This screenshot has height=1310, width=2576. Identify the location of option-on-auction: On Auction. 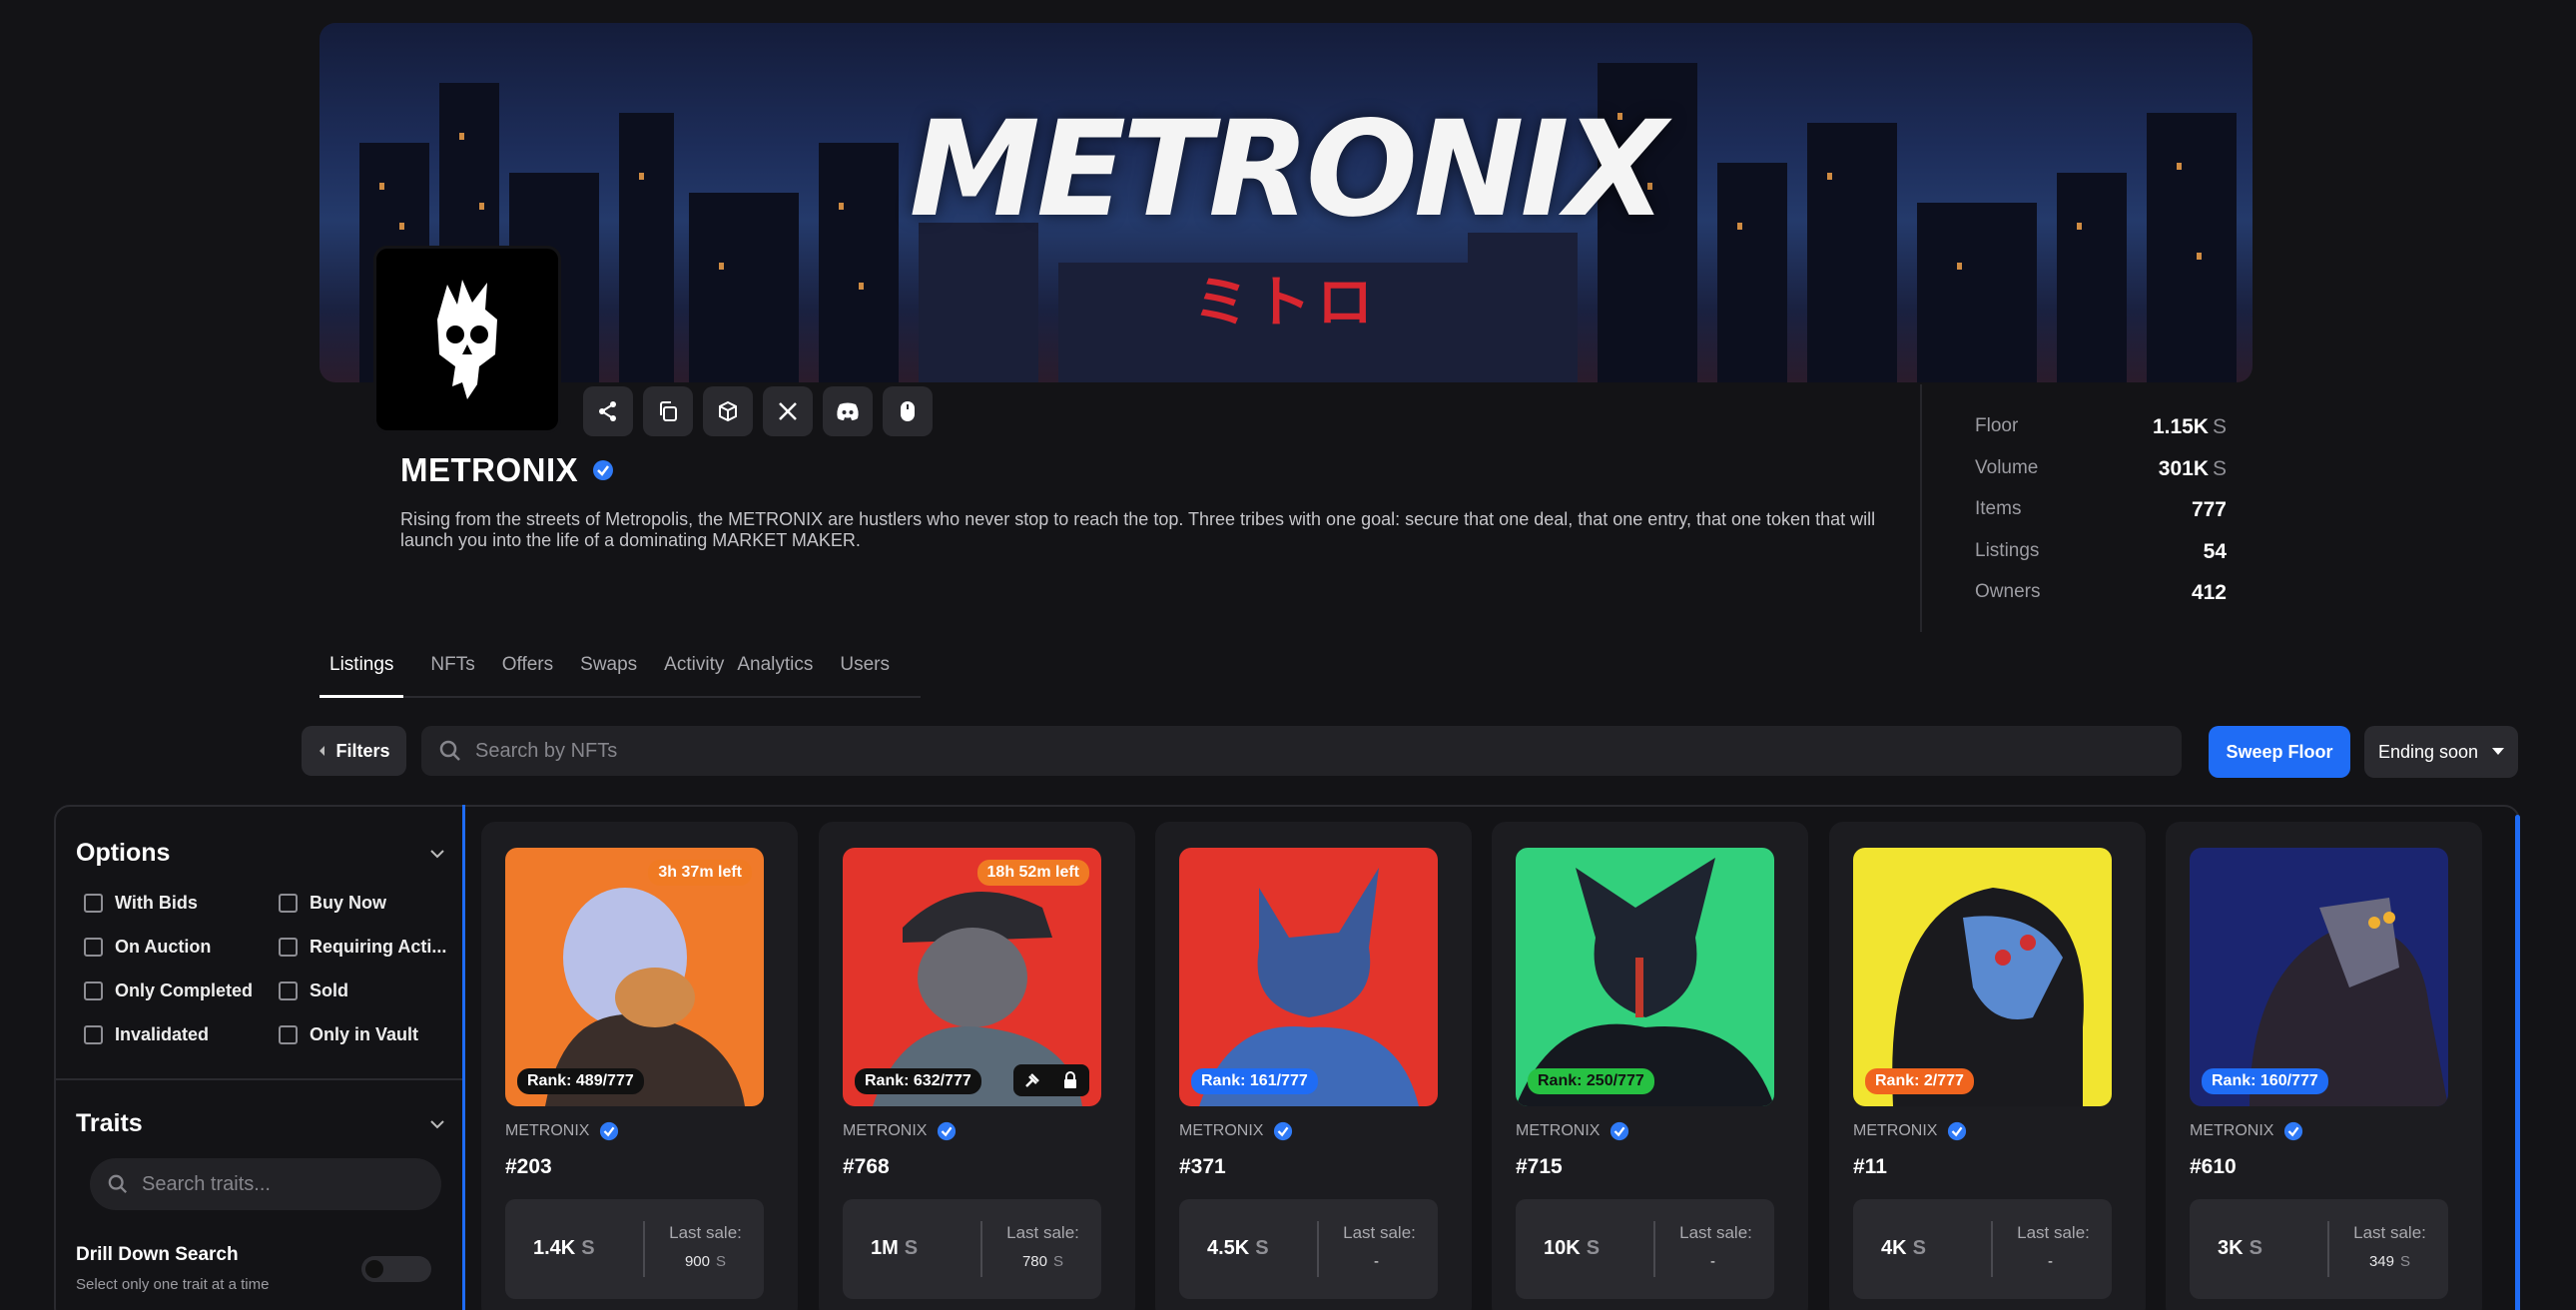
(181, 948).